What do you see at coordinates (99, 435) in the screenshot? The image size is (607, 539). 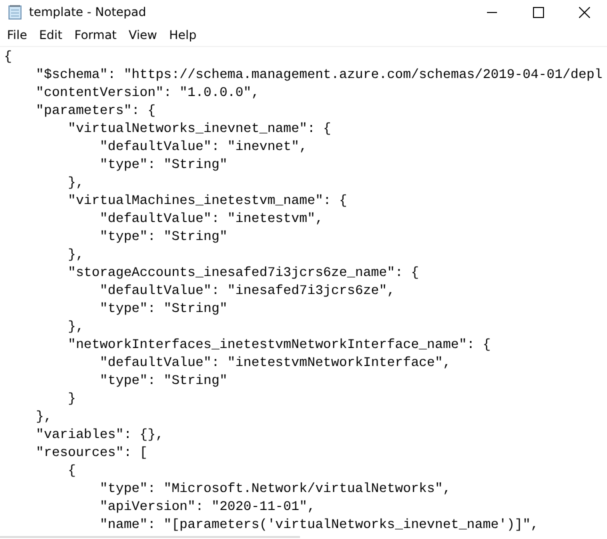 I see `code-line: "variables": {},` at bounding box center [99, 435].